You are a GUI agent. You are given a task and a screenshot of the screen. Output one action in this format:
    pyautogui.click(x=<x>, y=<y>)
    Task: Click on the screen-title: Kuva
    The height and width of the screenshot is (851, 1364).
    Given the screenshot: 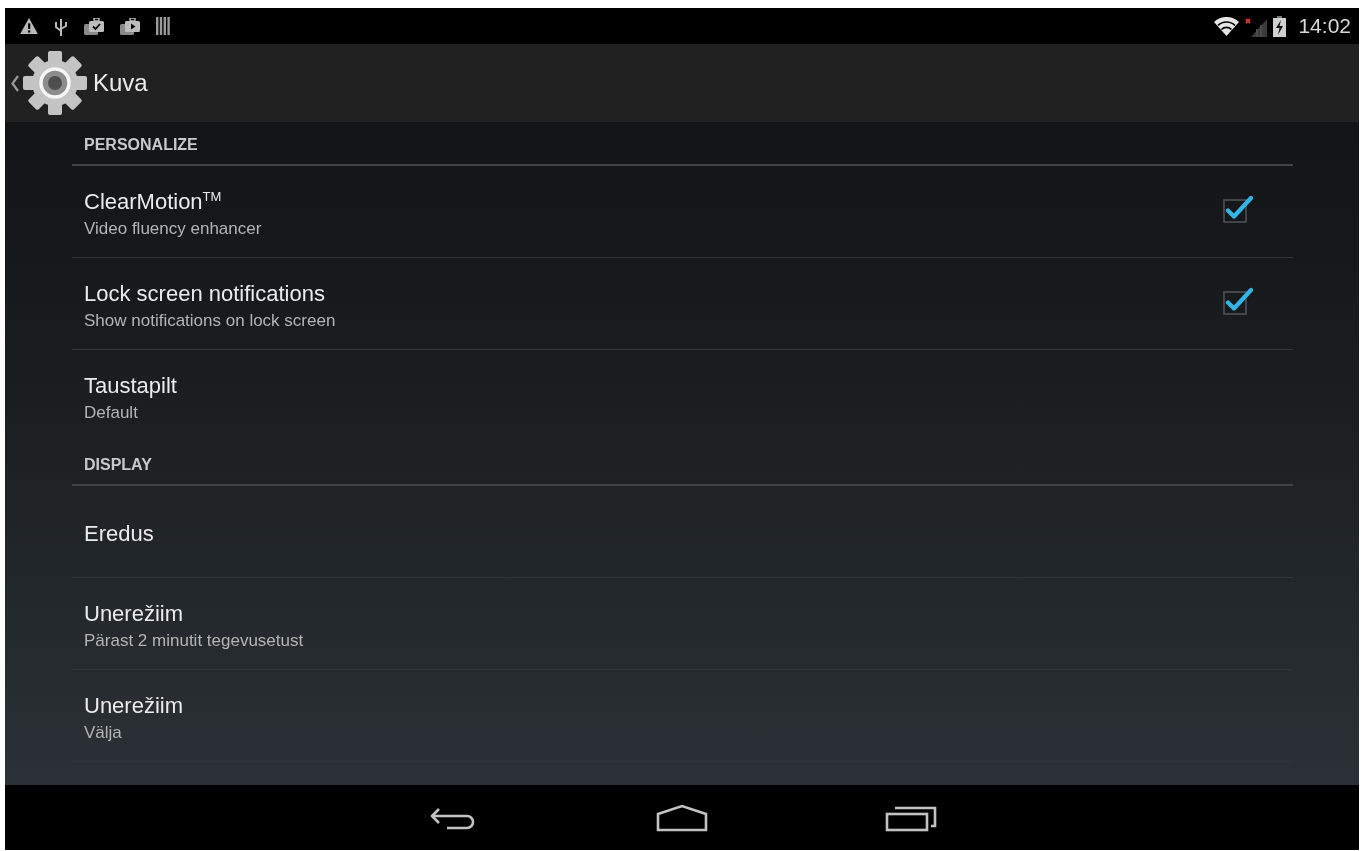 What is the action you would take?
    pyautogui.click(x=120, y=83)
    